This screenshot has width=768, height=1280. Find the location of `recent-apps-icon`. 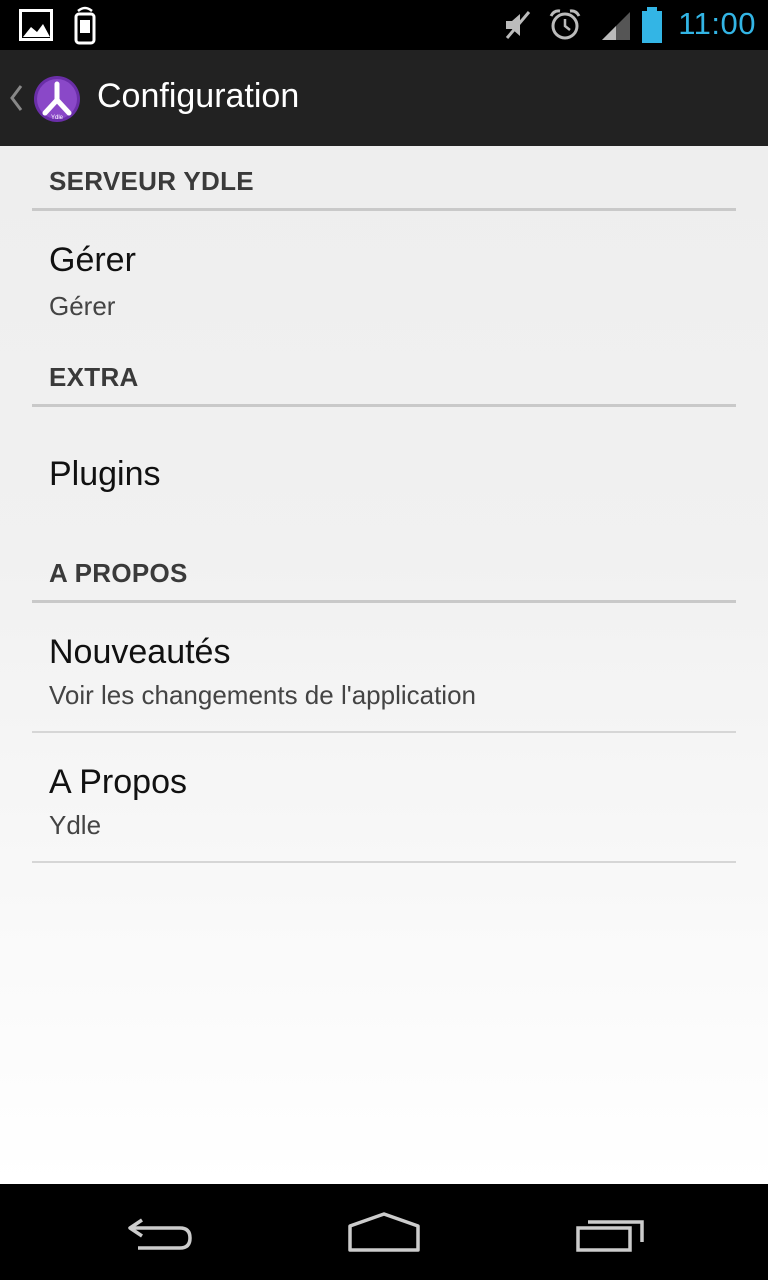

recent-apps-icon is located at coordinates (610, 1232).